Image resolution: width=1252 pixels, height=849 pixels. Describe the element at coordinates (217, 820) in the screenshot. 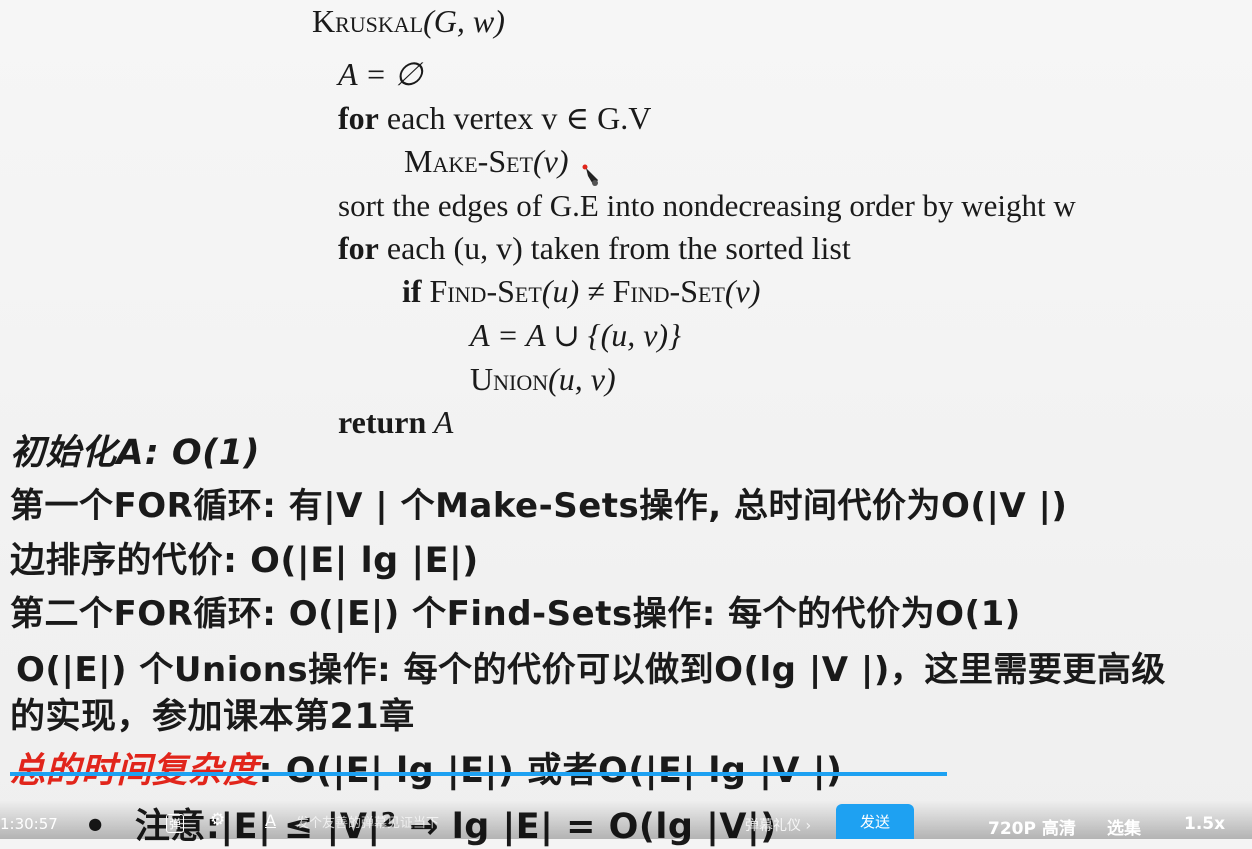

I see `danmu-settings-icon: ⚙` at that location.